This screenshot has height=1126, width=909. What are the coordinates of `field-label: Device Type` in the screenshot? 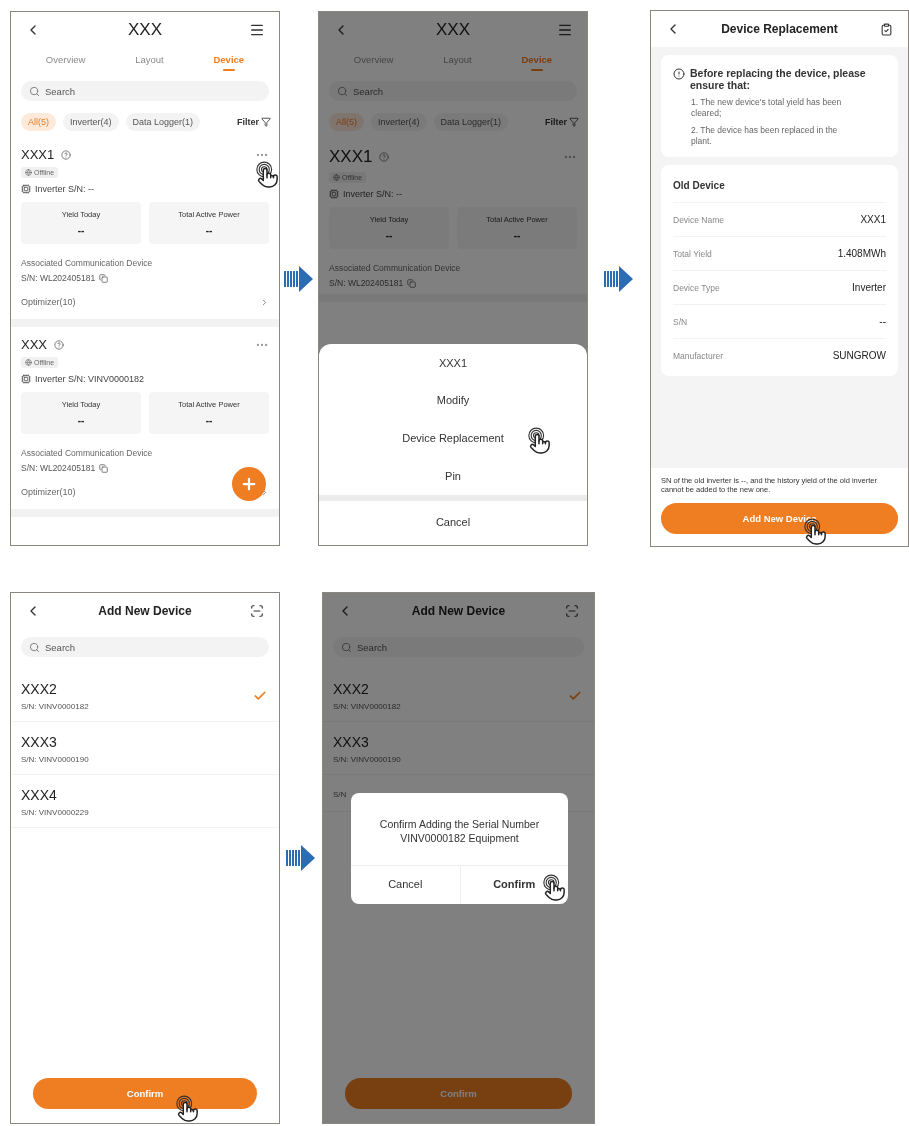 It's located at (696, 287).